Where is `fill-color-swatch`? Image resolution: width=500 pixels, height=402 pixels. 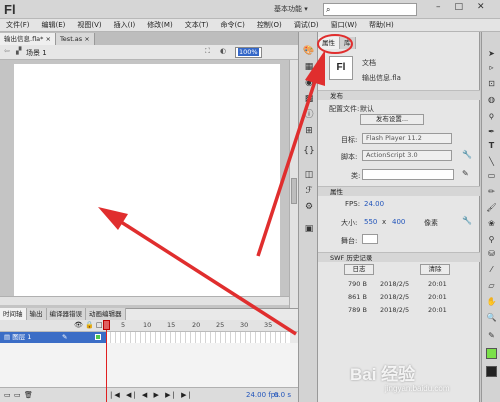
fill-color-swatch is located at coordinates (491, 353).